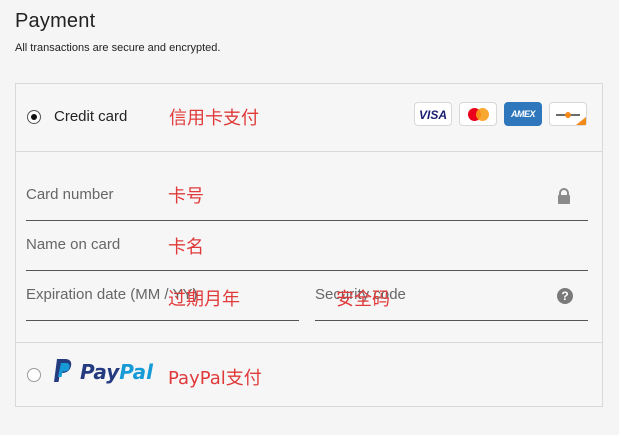  What do you see at coordinates (136, 372) in the screenshot?
I see `paypal-pal-text: Pal` at bounding box center [136, 372].